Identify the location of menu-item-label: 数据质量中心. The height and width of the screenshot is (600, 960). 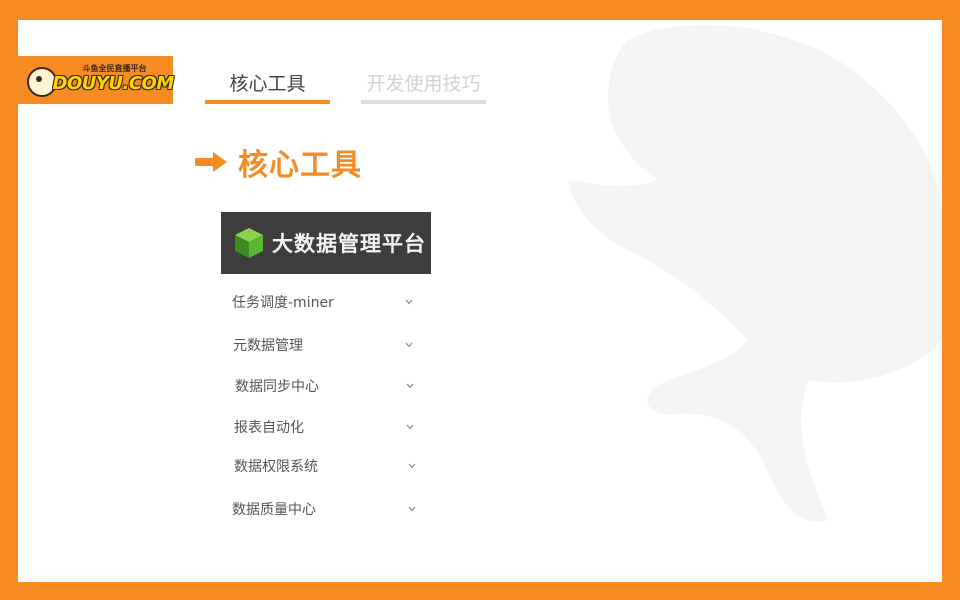
(274, 510).